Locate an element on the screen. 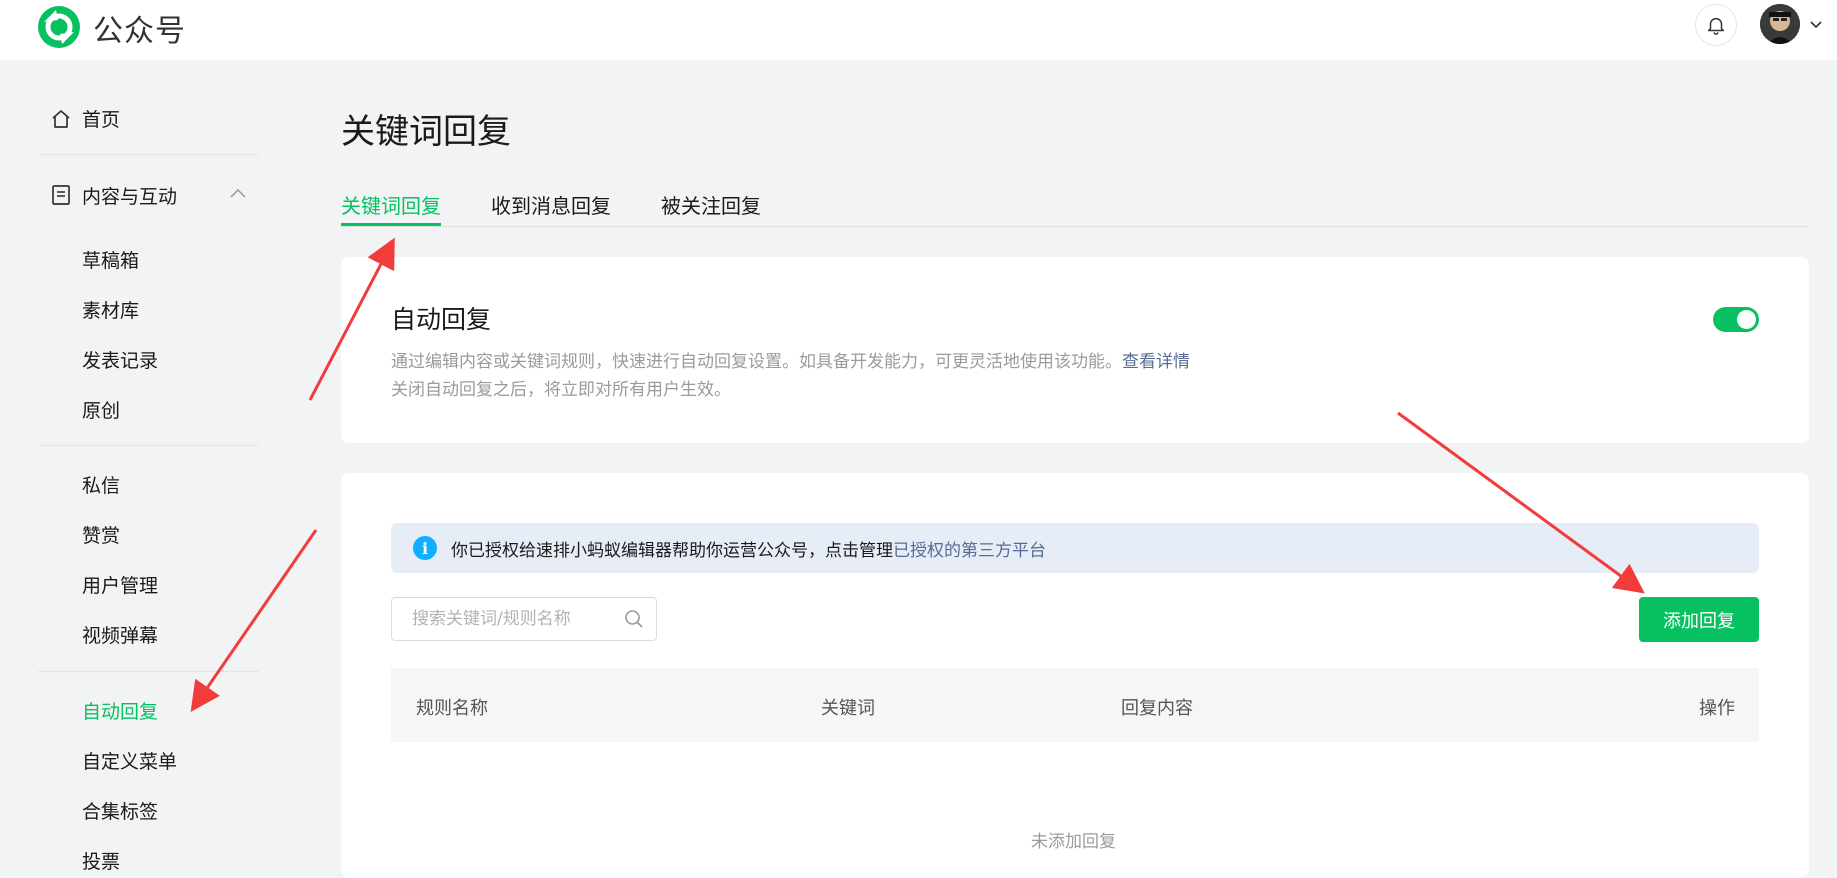 This screenshot has width=1837, height=878. view-details-link: 查看详情 is located at coordinates (1156, 362).